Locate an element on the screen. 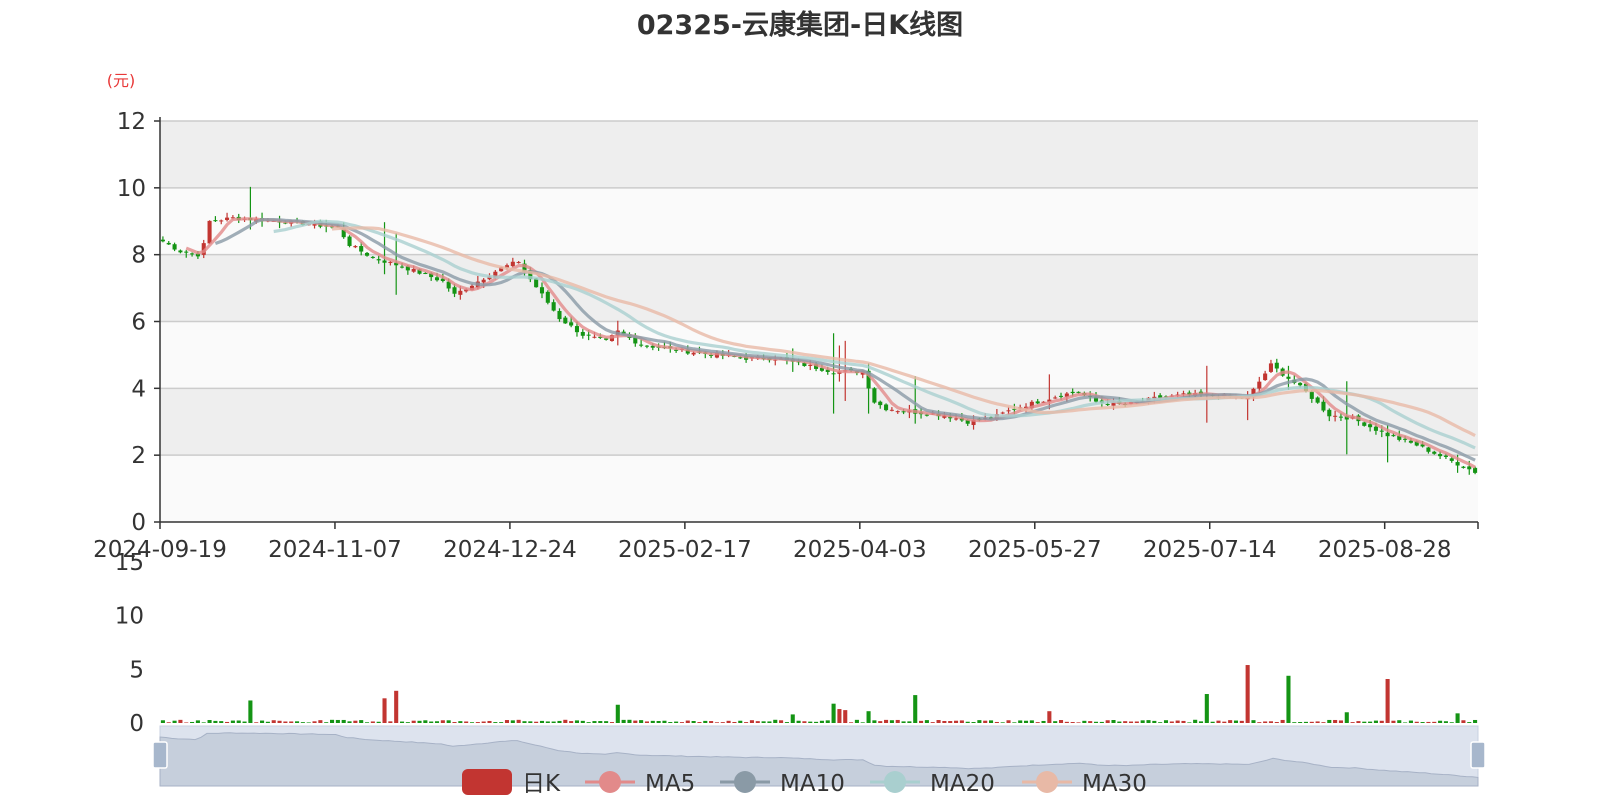 The width and height of the screenshot is (1600, 800). volume-tick-label: 5 is located at coordinates (136, 670).